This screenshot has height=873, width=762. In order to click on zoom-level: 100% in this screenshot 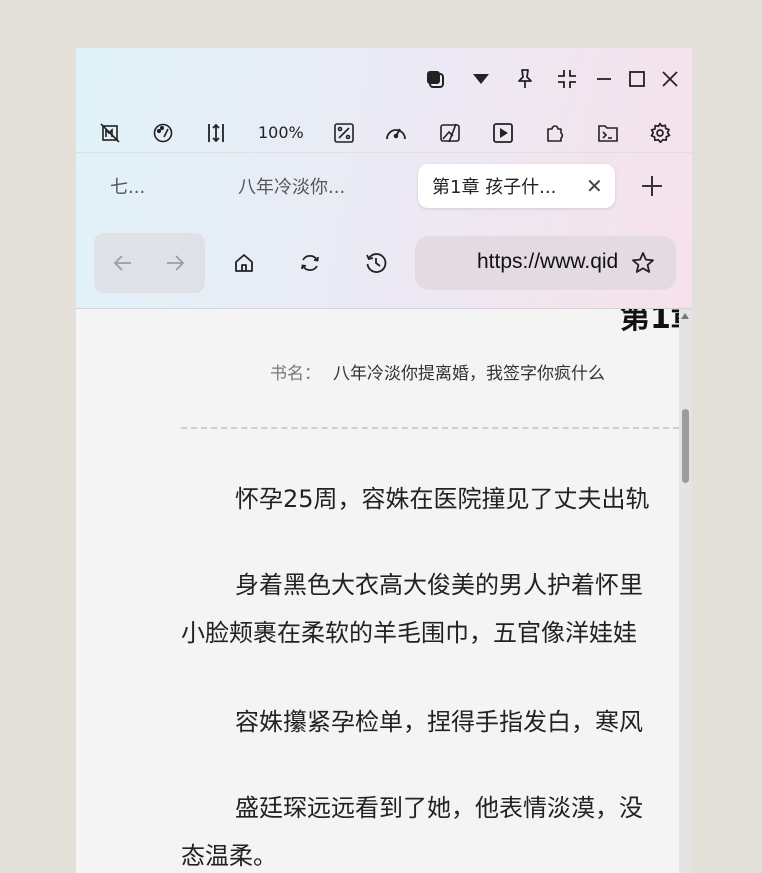, I will do `click(281, 132)`.